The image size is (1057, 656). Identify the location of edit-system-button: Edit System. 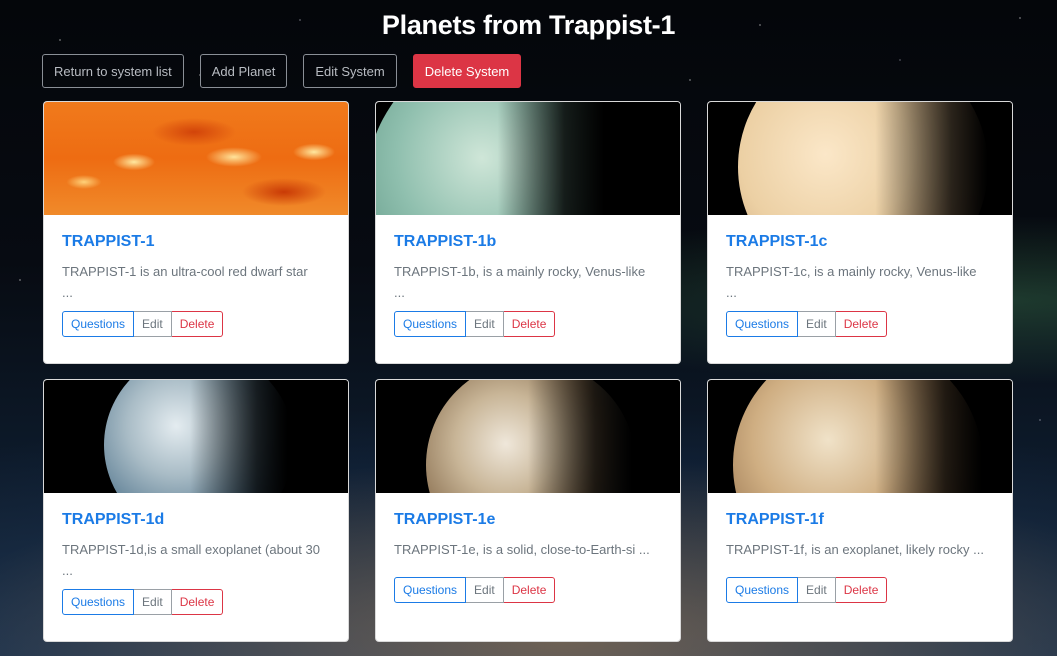
(350, 71).